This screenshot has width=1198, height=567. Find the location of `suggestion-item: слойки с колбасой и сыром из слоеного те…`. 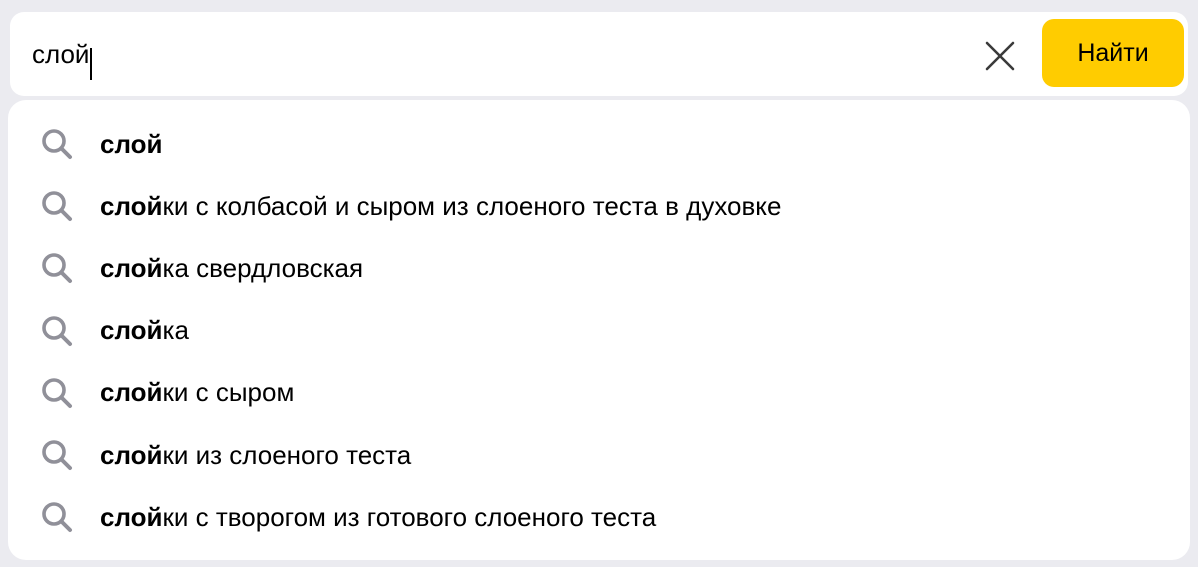

suggestion-item: слойки с колбасой и сыром из слоеного те… is located at coordinates (599, 206).